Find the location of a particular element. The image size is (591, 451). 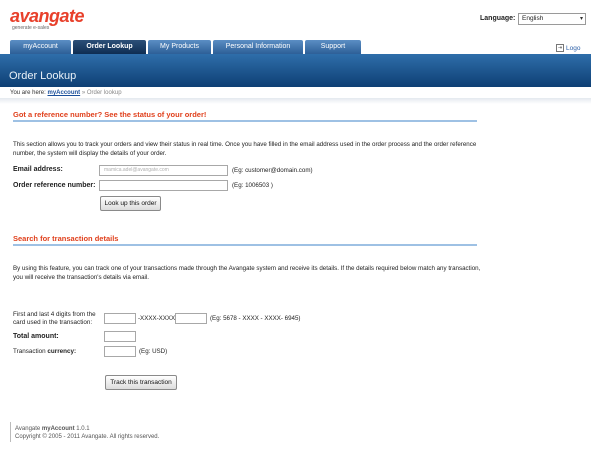

card-last-digits-input is located at coordinates (191, 318).